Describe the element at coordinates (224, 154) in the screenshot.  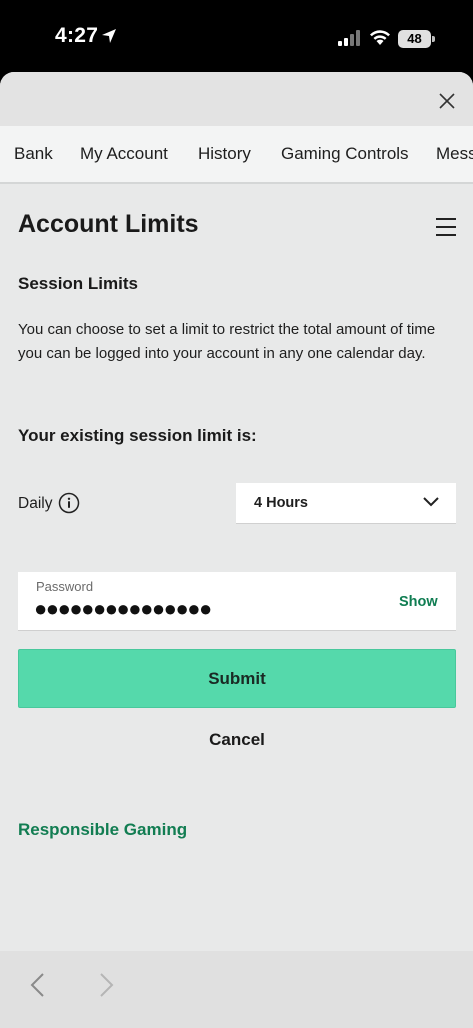
I see `tab-history: History` at that location.